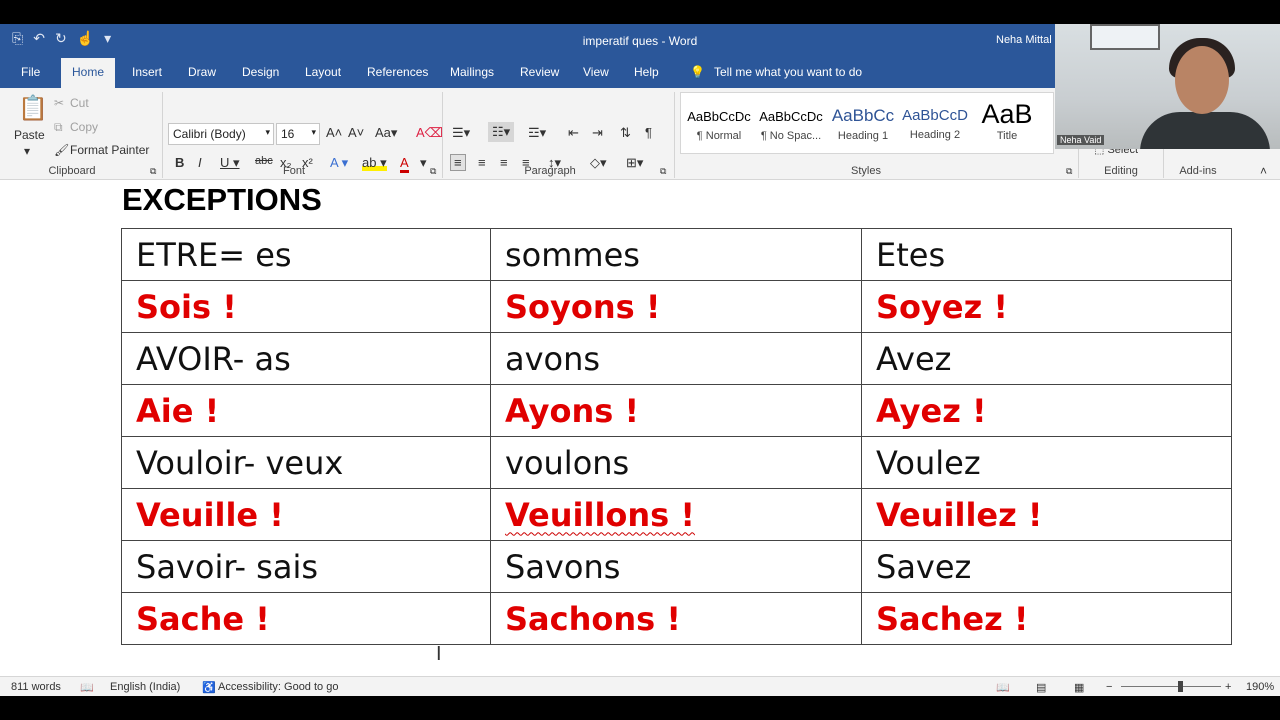 The image size is (1280, 720). I want to click on zoom-in-icon: +, so click(1228, 687).